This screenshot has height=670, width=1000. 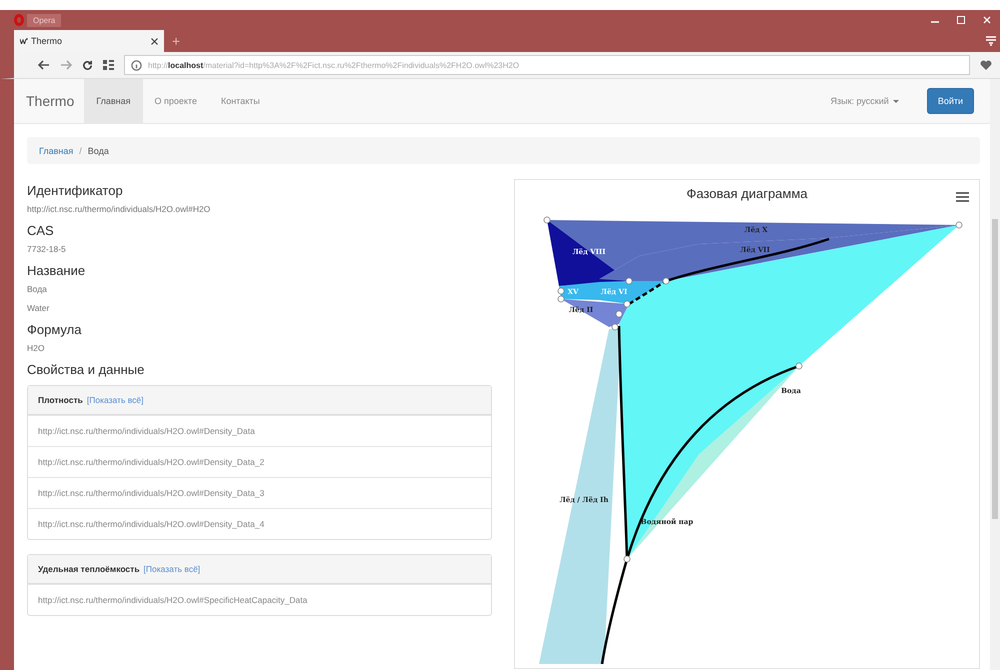 I want to click on scrollbar, so click(x=995, y=374).